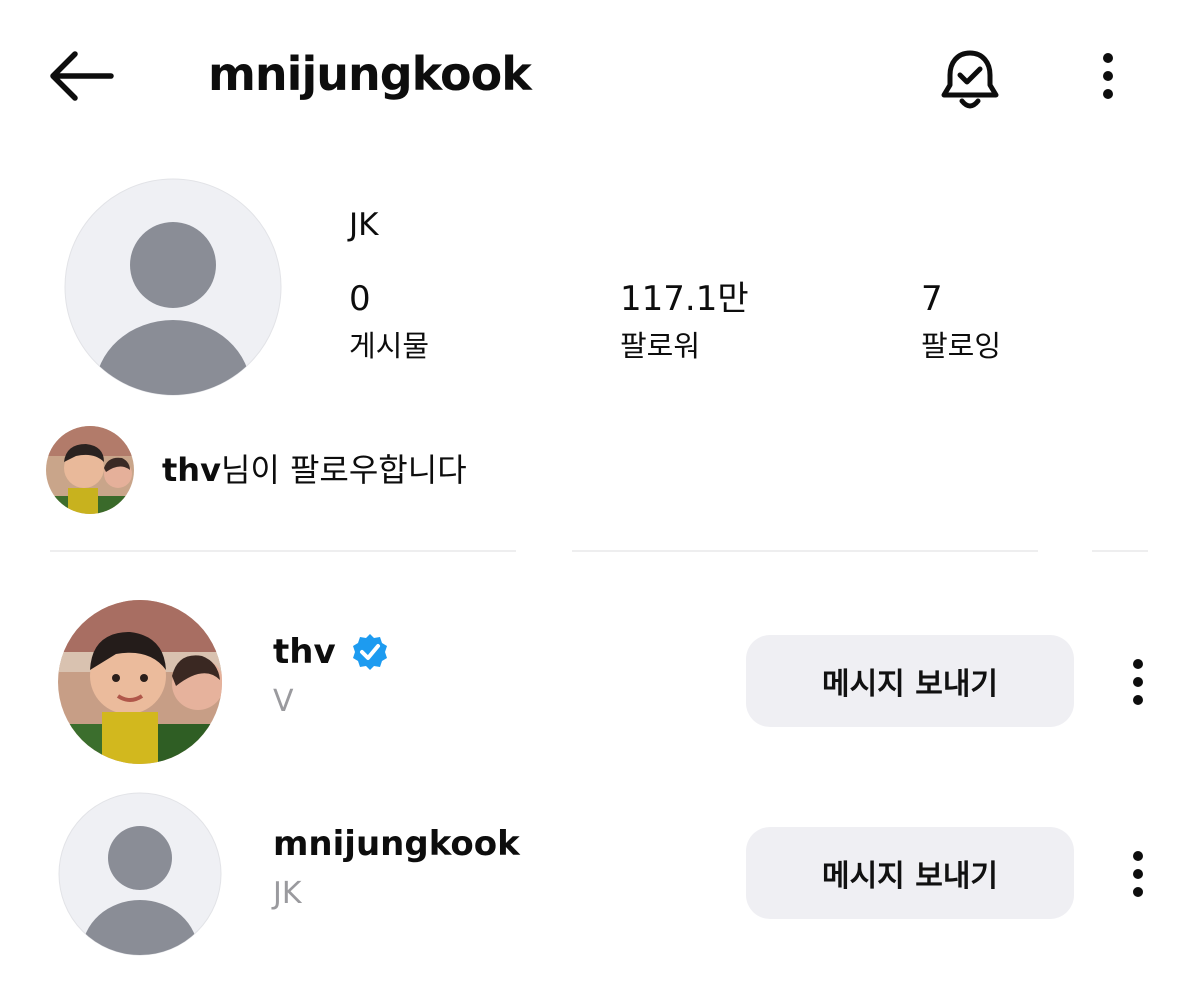 The image size is (1200, 997). What do you see at coordinates (191, 470) in the screenshot?
I see `mutual-follower-username: thv` at bounding box center [191, 470].